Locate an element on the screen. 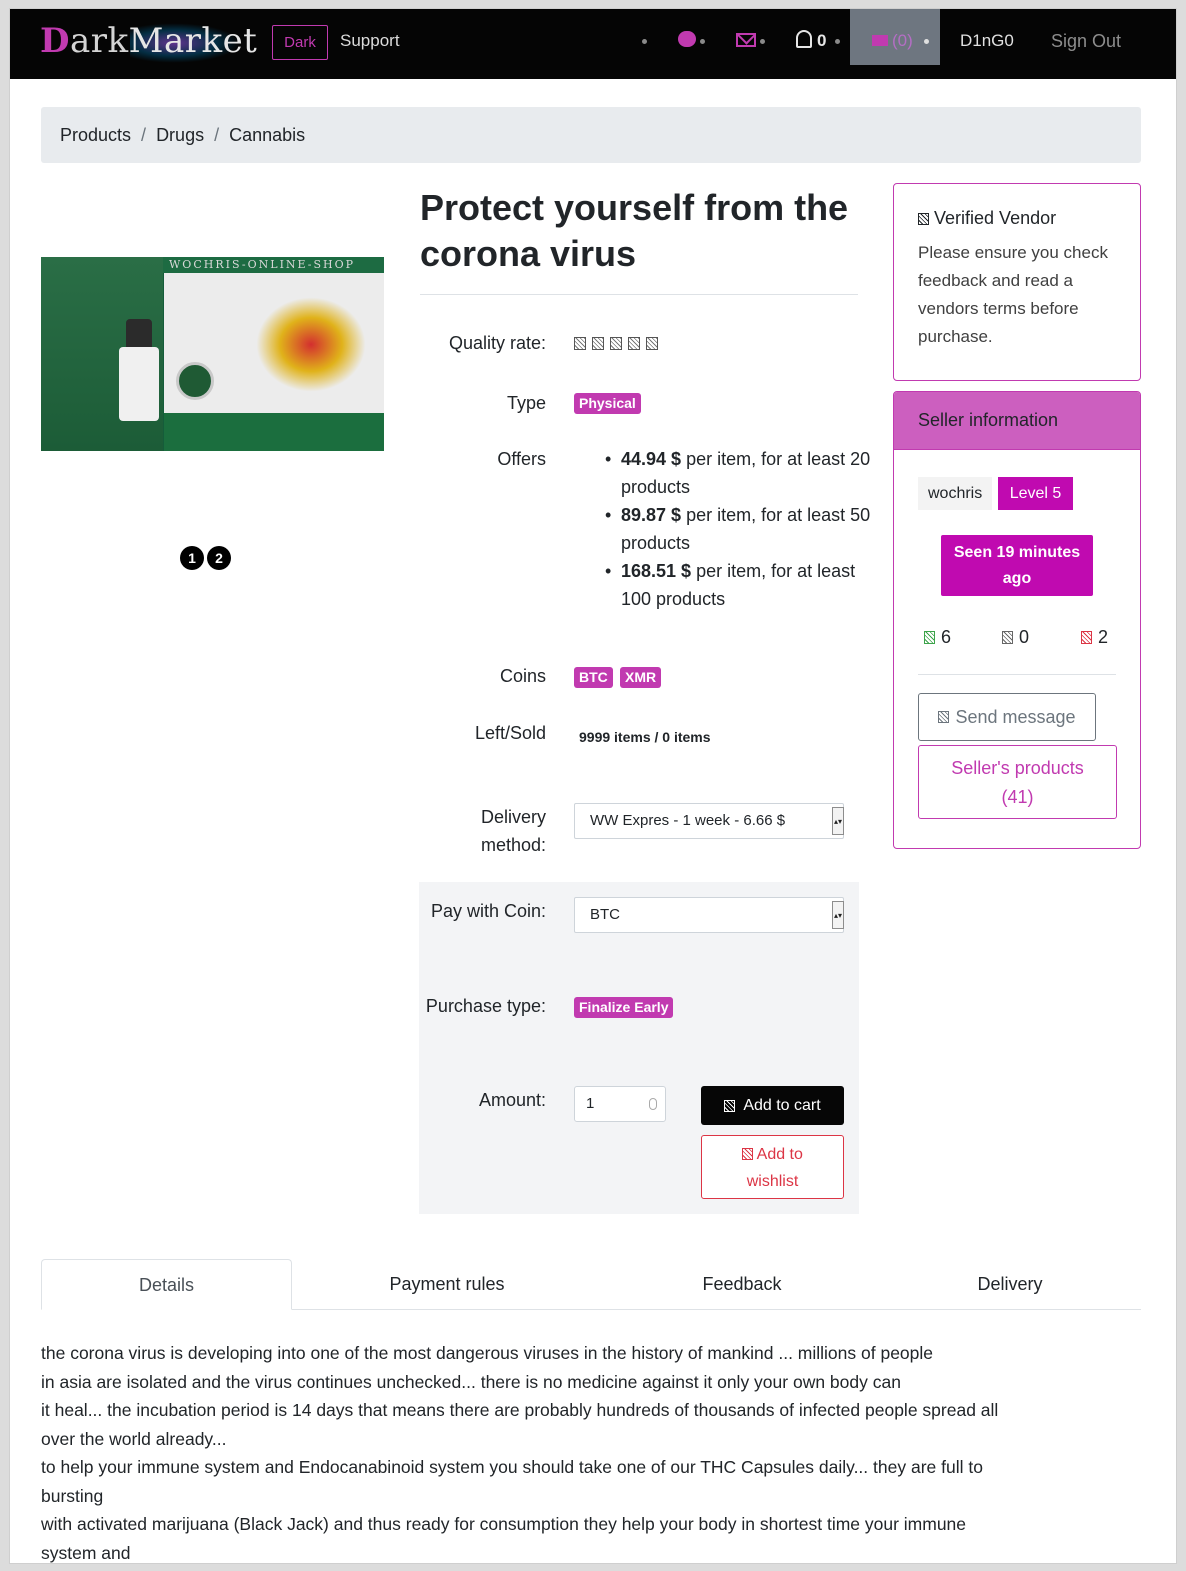 This screenshot has height=1571, width=1186. notification-count: 0 is located at coordinates (822, 40).